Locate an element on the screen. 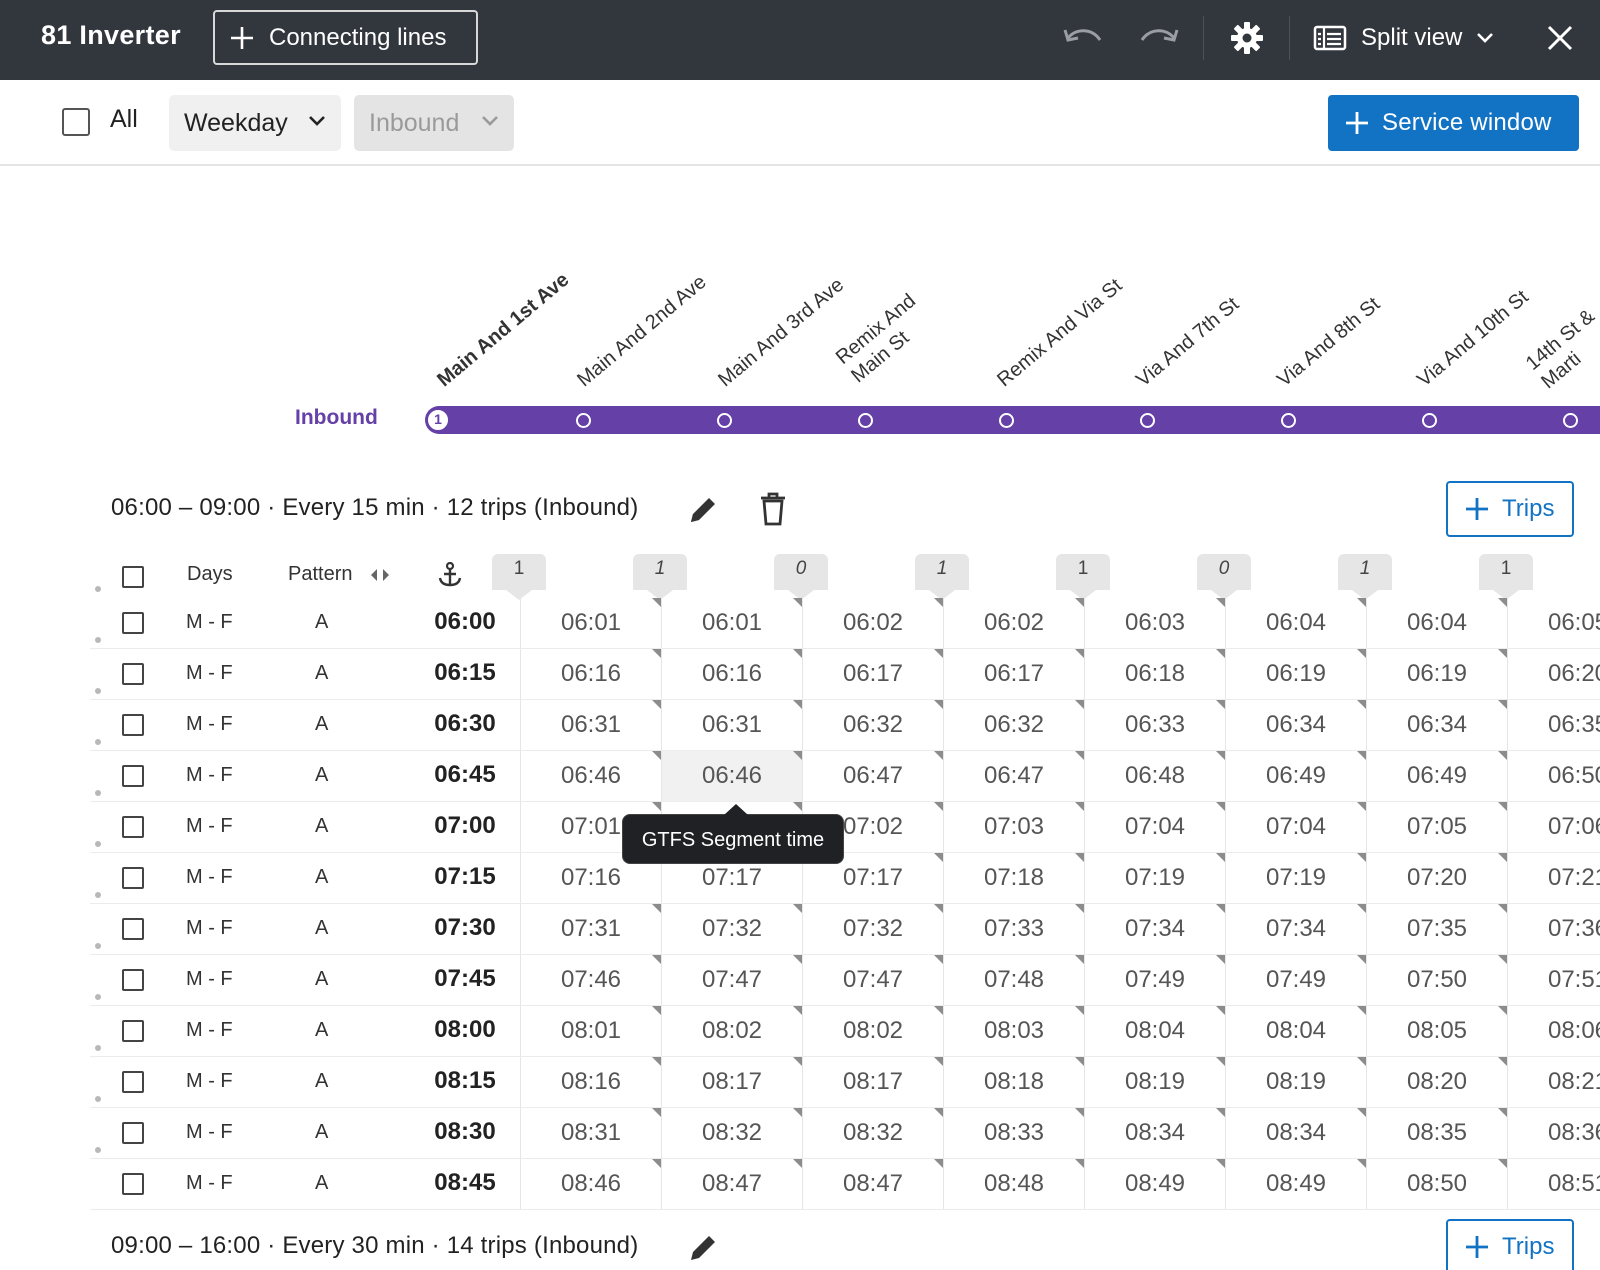 This screenshot has width=1600, height=1270. stop-time-cell: 08:34 is located at coordinates (1296, 1133).